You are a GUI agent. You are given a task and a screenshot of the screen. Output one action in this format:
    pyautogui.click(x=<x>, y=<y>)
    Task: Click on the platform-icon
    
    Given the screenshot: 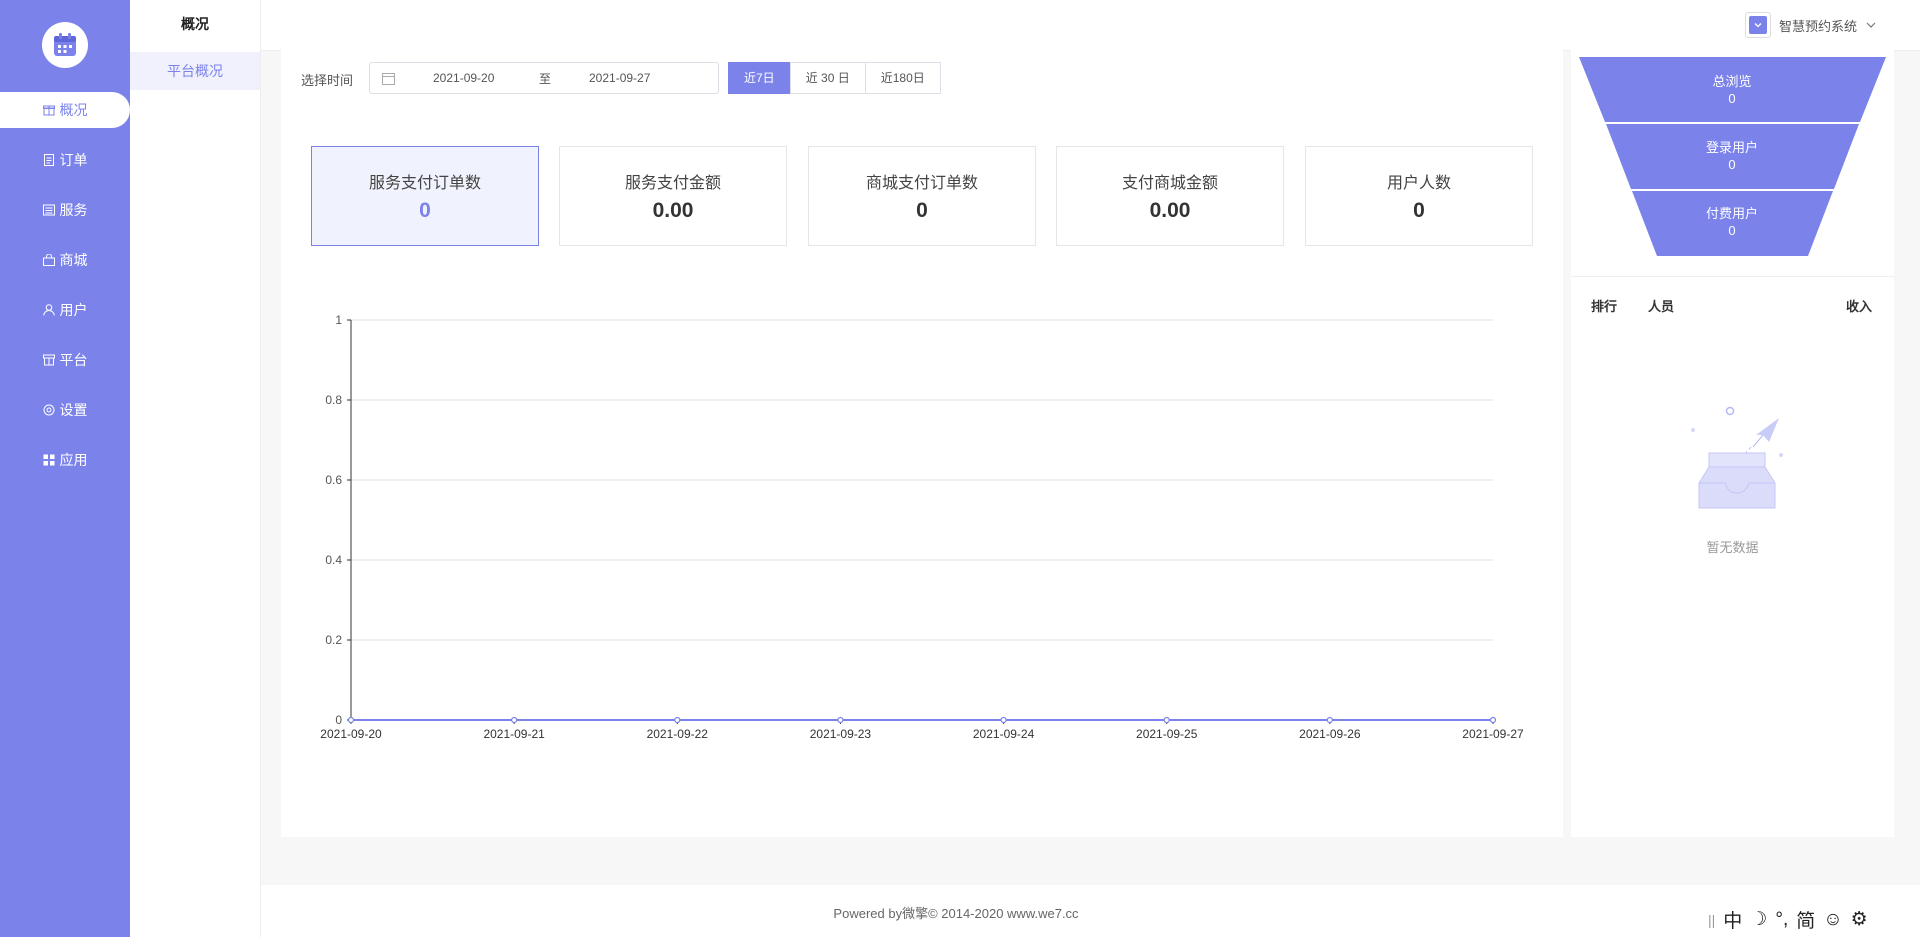 What is the action you would take?
    pyautogui.click(x=48, y=360)
    